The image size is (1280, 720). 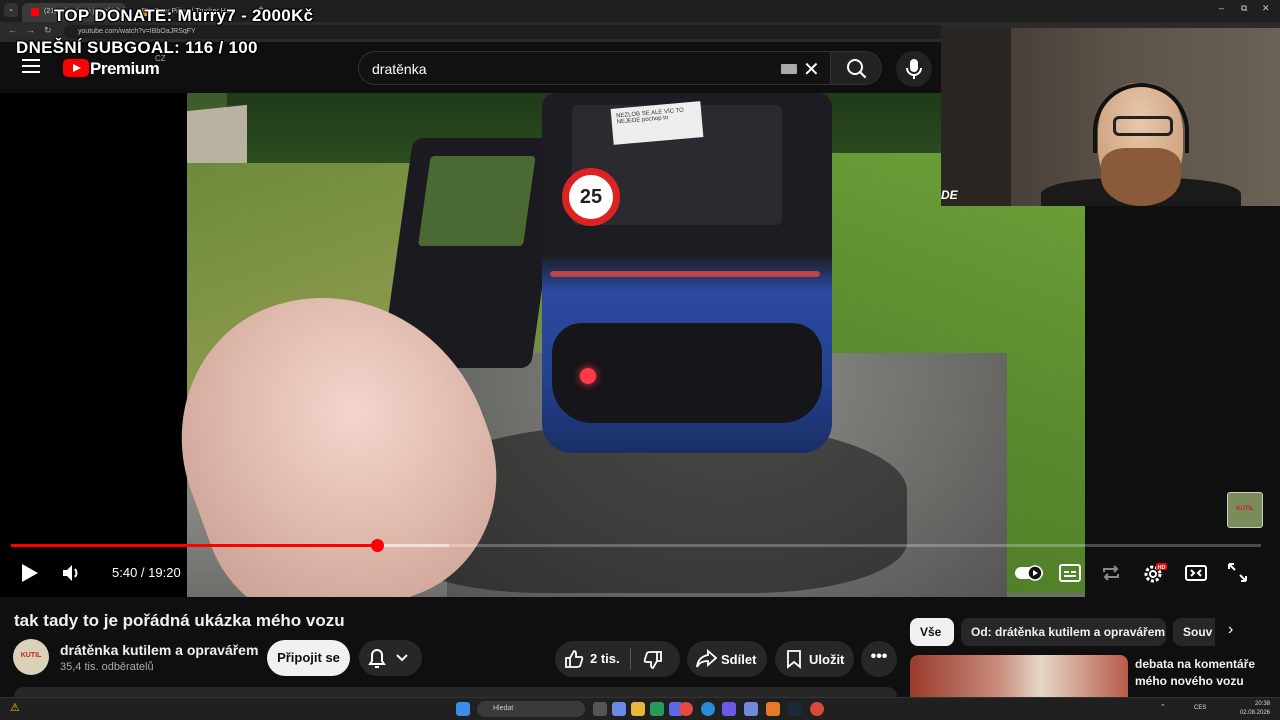 What do you see at coordinates (706, 658) in the screenshot?
I see `share-icon` at bounding box center [706, 658].